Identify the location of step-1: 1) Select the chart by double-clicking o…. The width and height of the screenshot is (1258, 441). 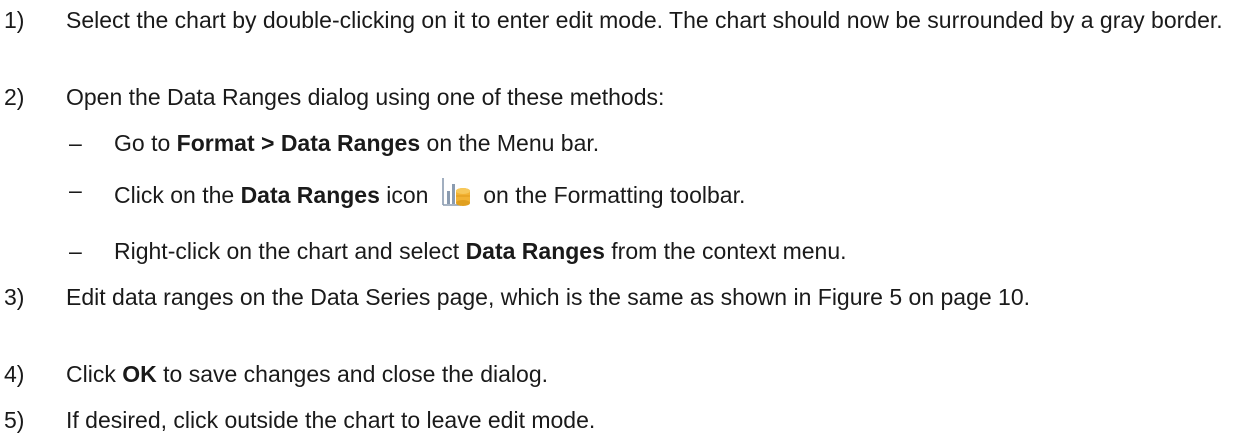
(629, 20).